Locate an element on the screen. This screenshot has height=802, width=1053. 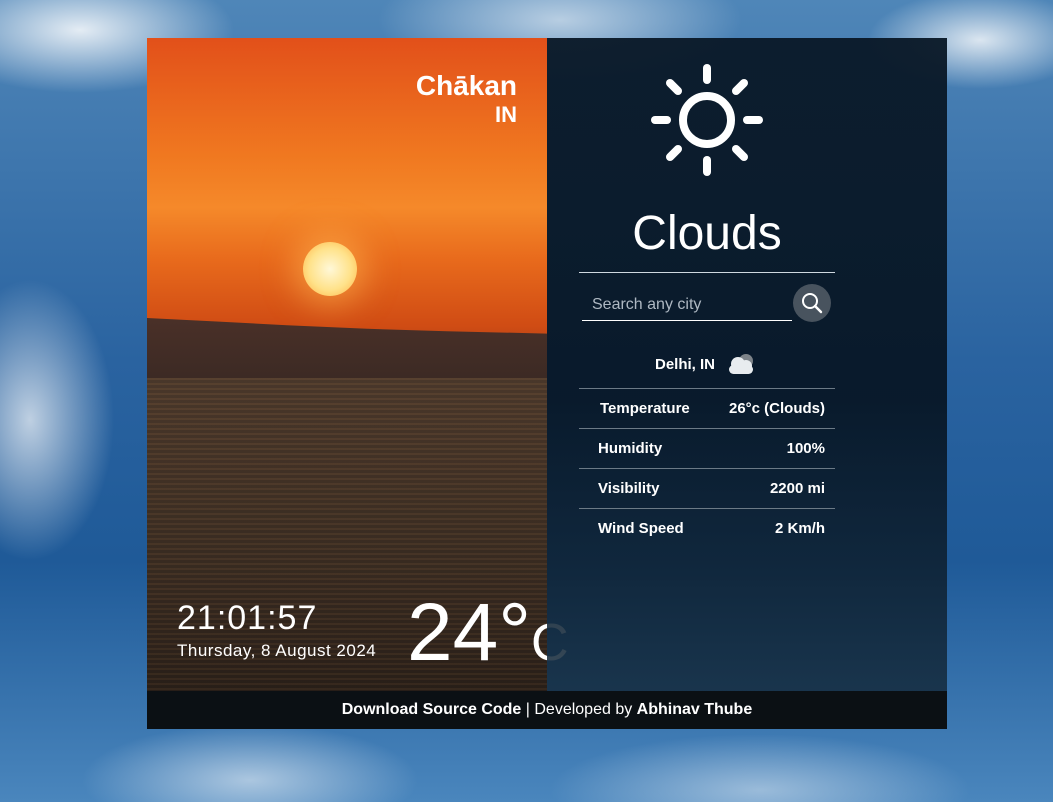
cloud-icon is located at coordinates (741, 364).